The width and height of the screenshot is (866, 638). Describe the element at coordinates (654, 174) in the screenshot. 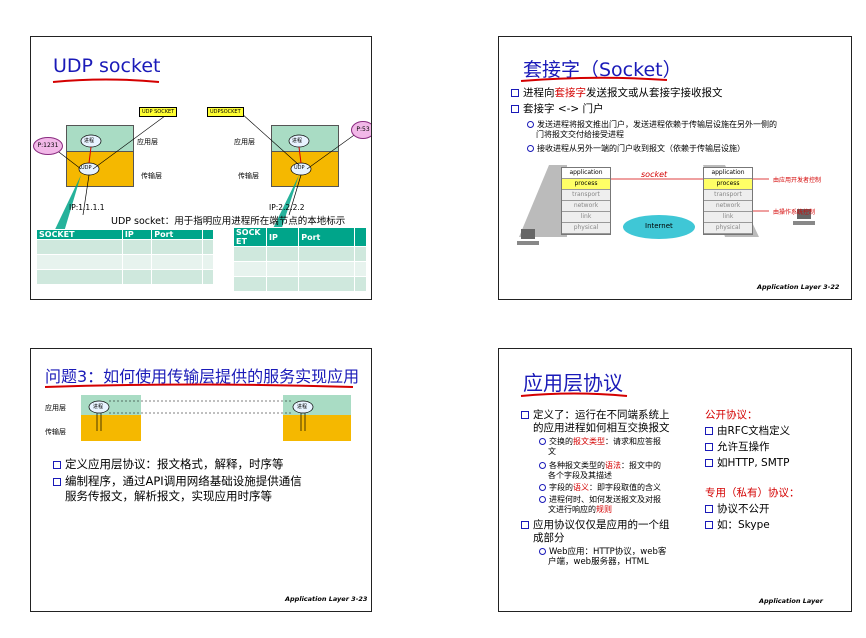

I see `socket-label: socket` at that location.